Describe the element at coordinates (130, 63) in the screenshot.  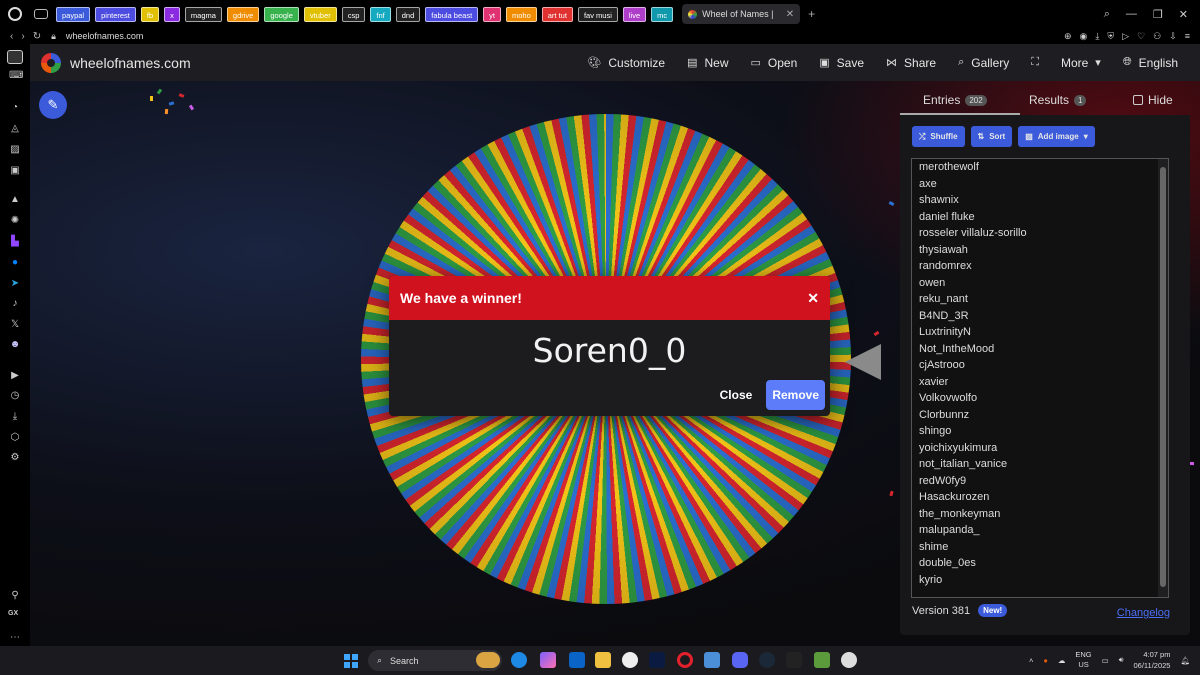
I see `site-title: wheelofnames.com` at that location.